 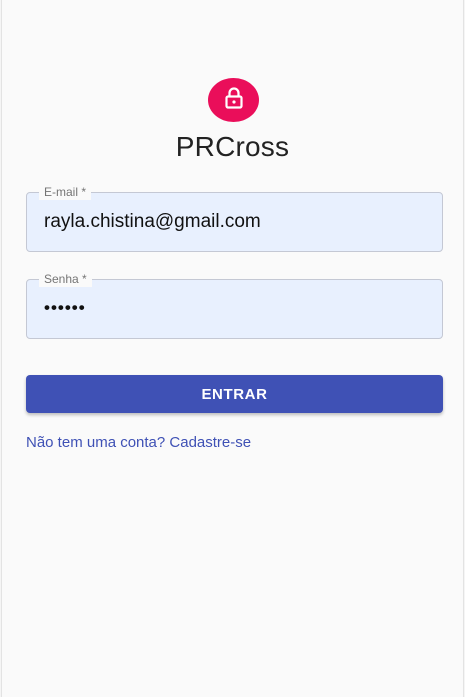 I want to click on password-field: Senha * ••••••, so click(x=234, y=305).